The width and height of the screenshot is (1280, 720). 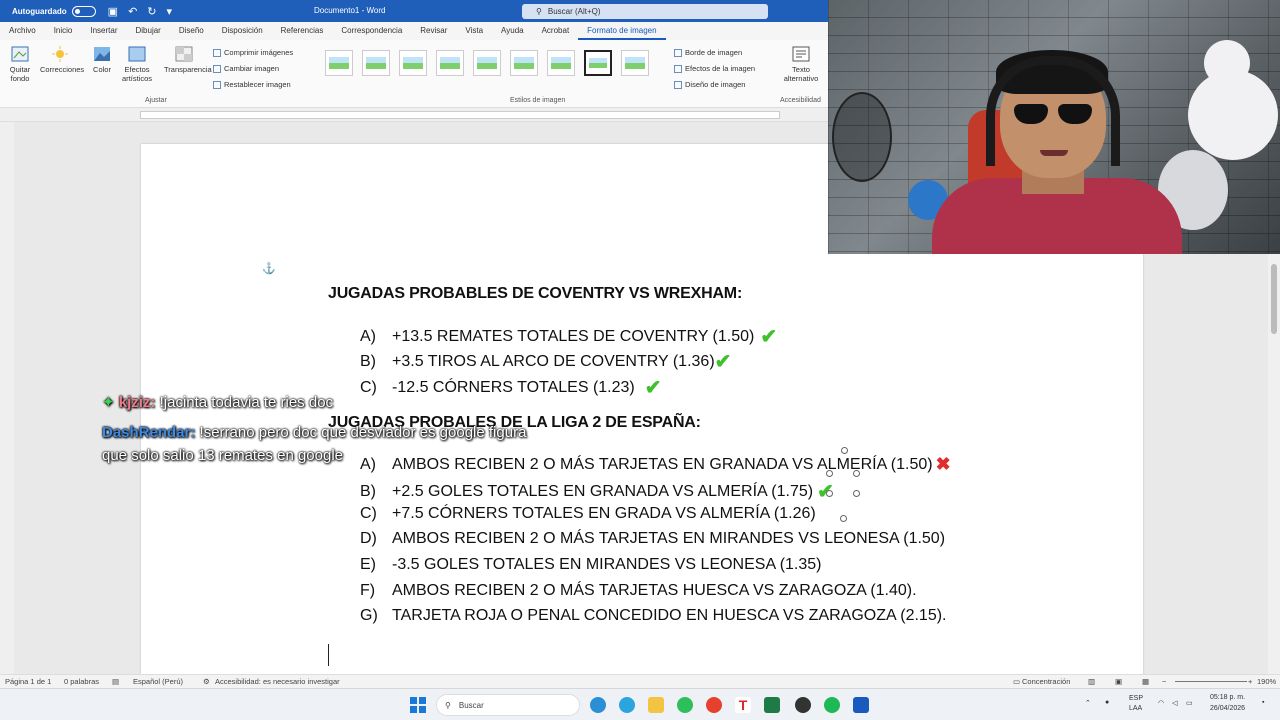 What do you see at coordinates (137, 402) in the screenshot?
I see `chat-username: kjziz:` at bounding box center [137, 402].